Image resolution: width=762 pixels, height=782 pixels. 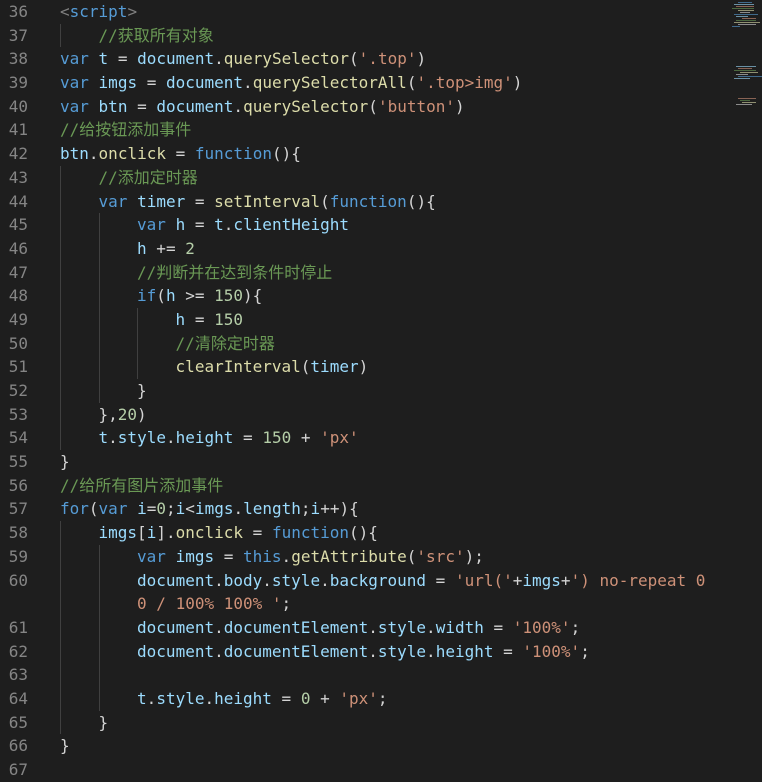 I want to click on code-line: 38 var t = document.querySelector('.top'), so click(x=365, y=59).